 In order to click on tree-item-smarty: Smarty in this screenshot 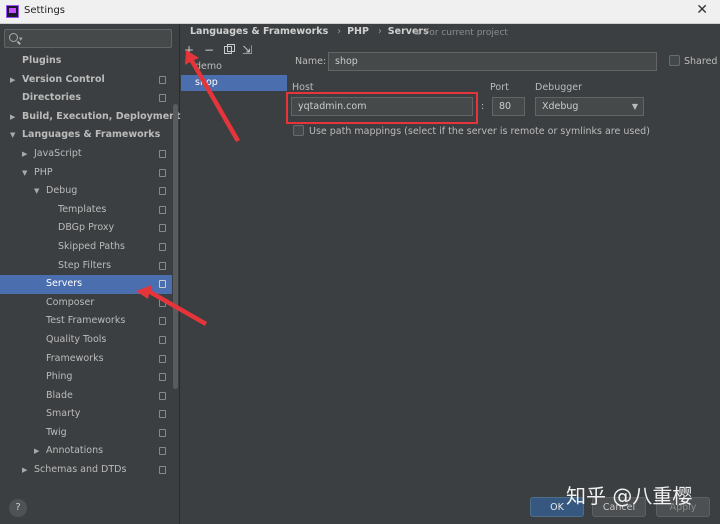, I will do `click(86, 414)`.